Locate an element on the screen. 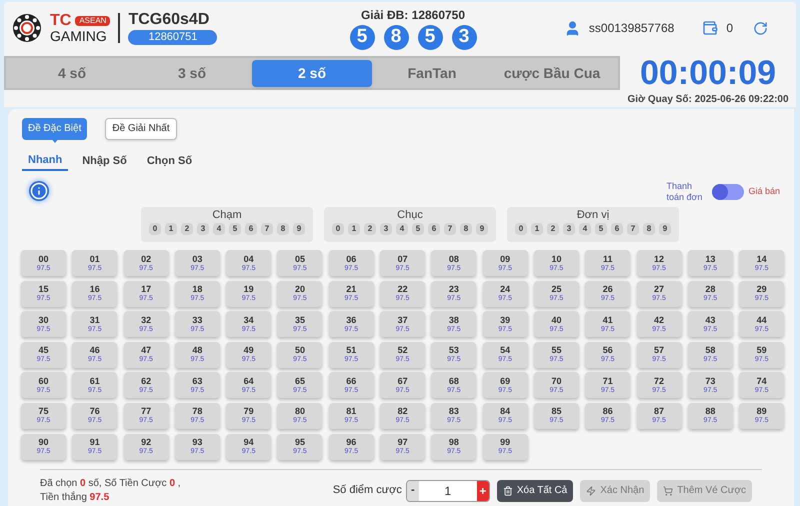 The height and width of the screenshot is (506, 800). lightning-icon is located at coordinates (591, 491).